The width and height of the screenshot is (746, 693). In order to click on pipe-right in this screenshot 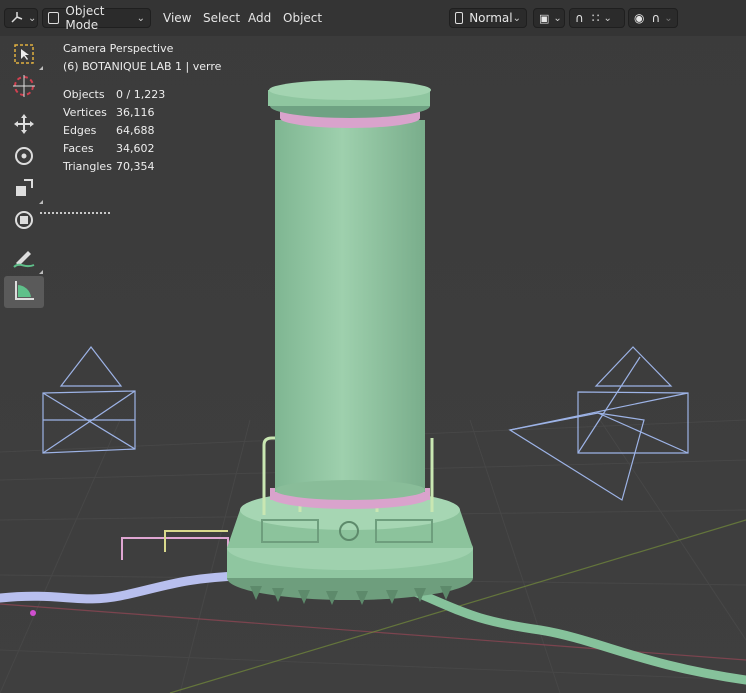, I will do `click(575, 635)`.